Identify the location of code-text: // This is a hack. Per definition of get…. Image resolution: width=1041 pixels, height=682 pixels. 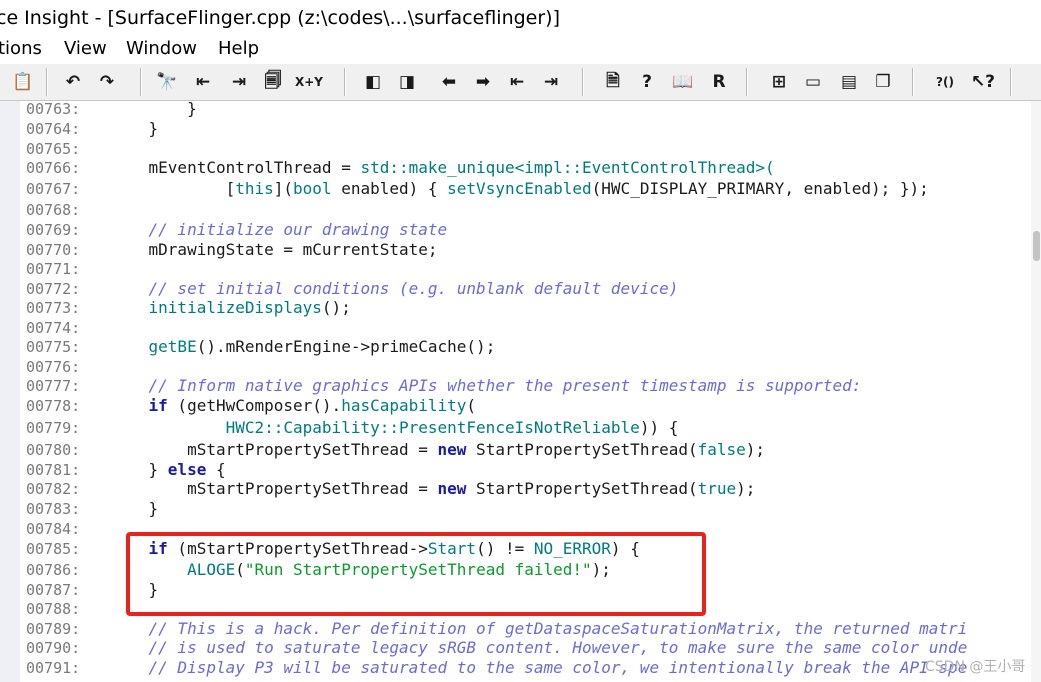
(539, 629).